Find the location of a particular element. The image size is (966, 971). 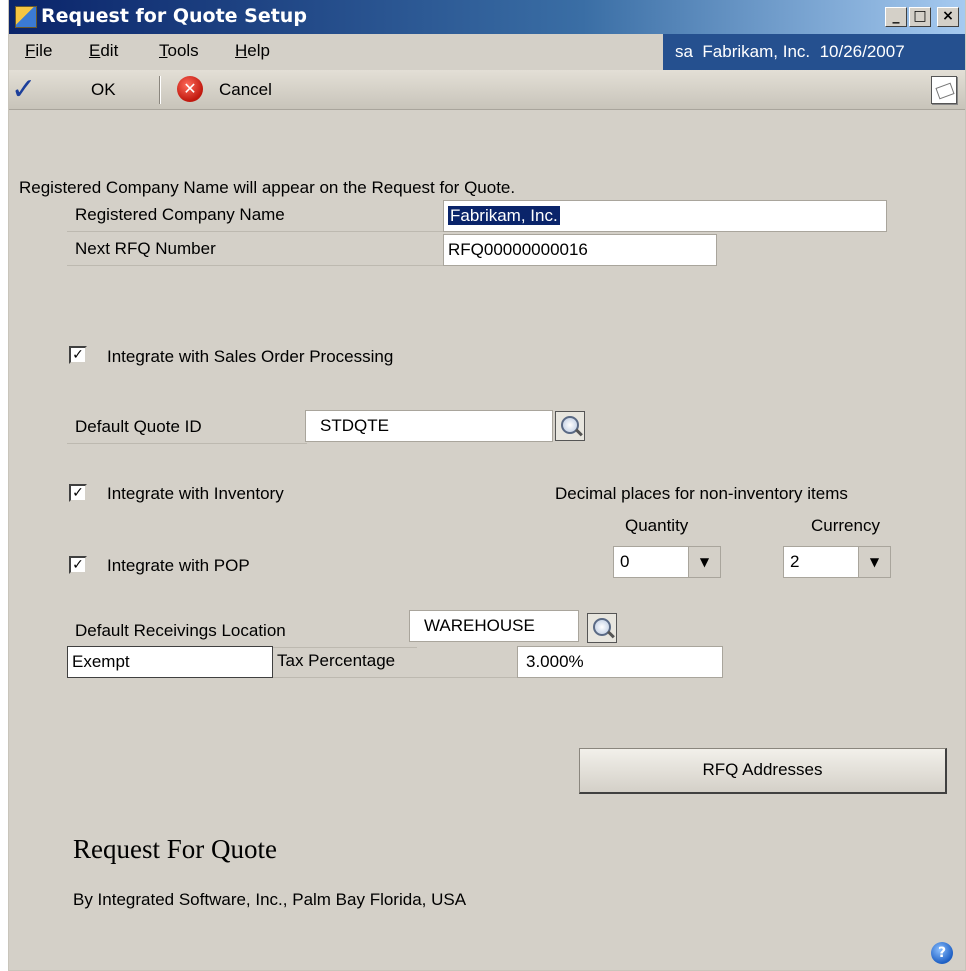

note-icon is located at coordinates (944, 90).